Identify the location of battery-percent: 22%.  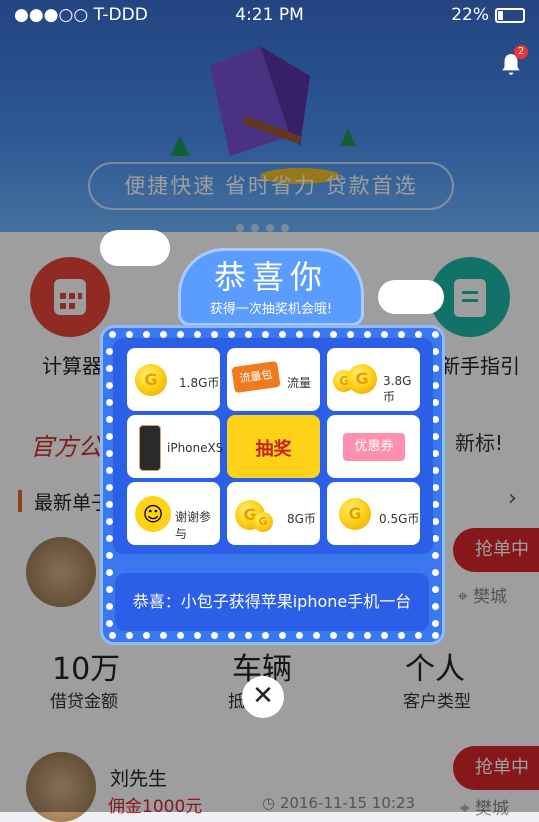
(470, 15).